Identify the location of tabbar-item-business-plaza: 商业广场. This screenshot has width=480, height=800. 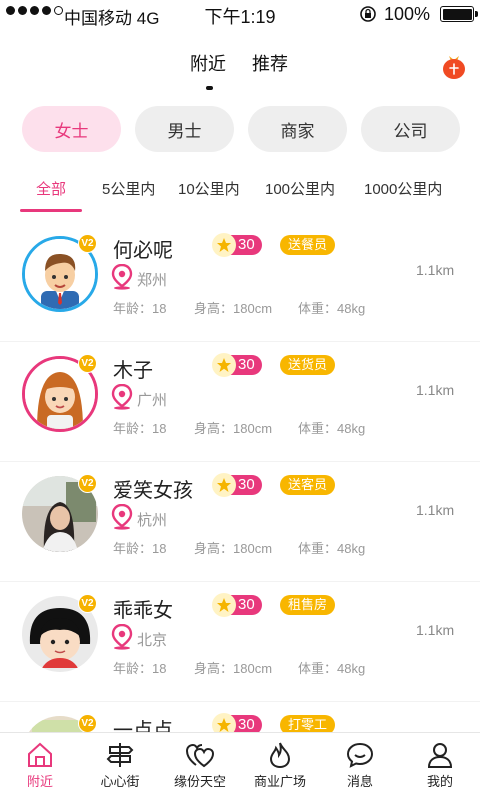
(280, 766).